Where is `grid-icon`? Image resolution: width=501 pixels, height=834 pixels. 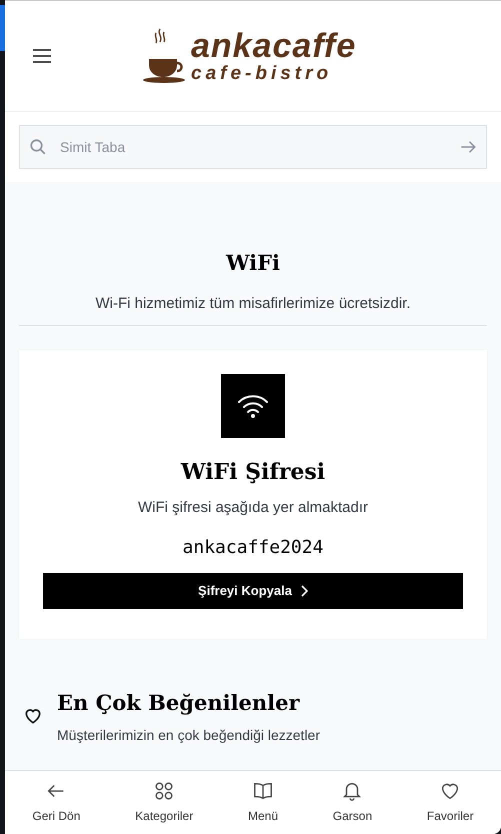 grid-icon is located at coordinates (164, 791).